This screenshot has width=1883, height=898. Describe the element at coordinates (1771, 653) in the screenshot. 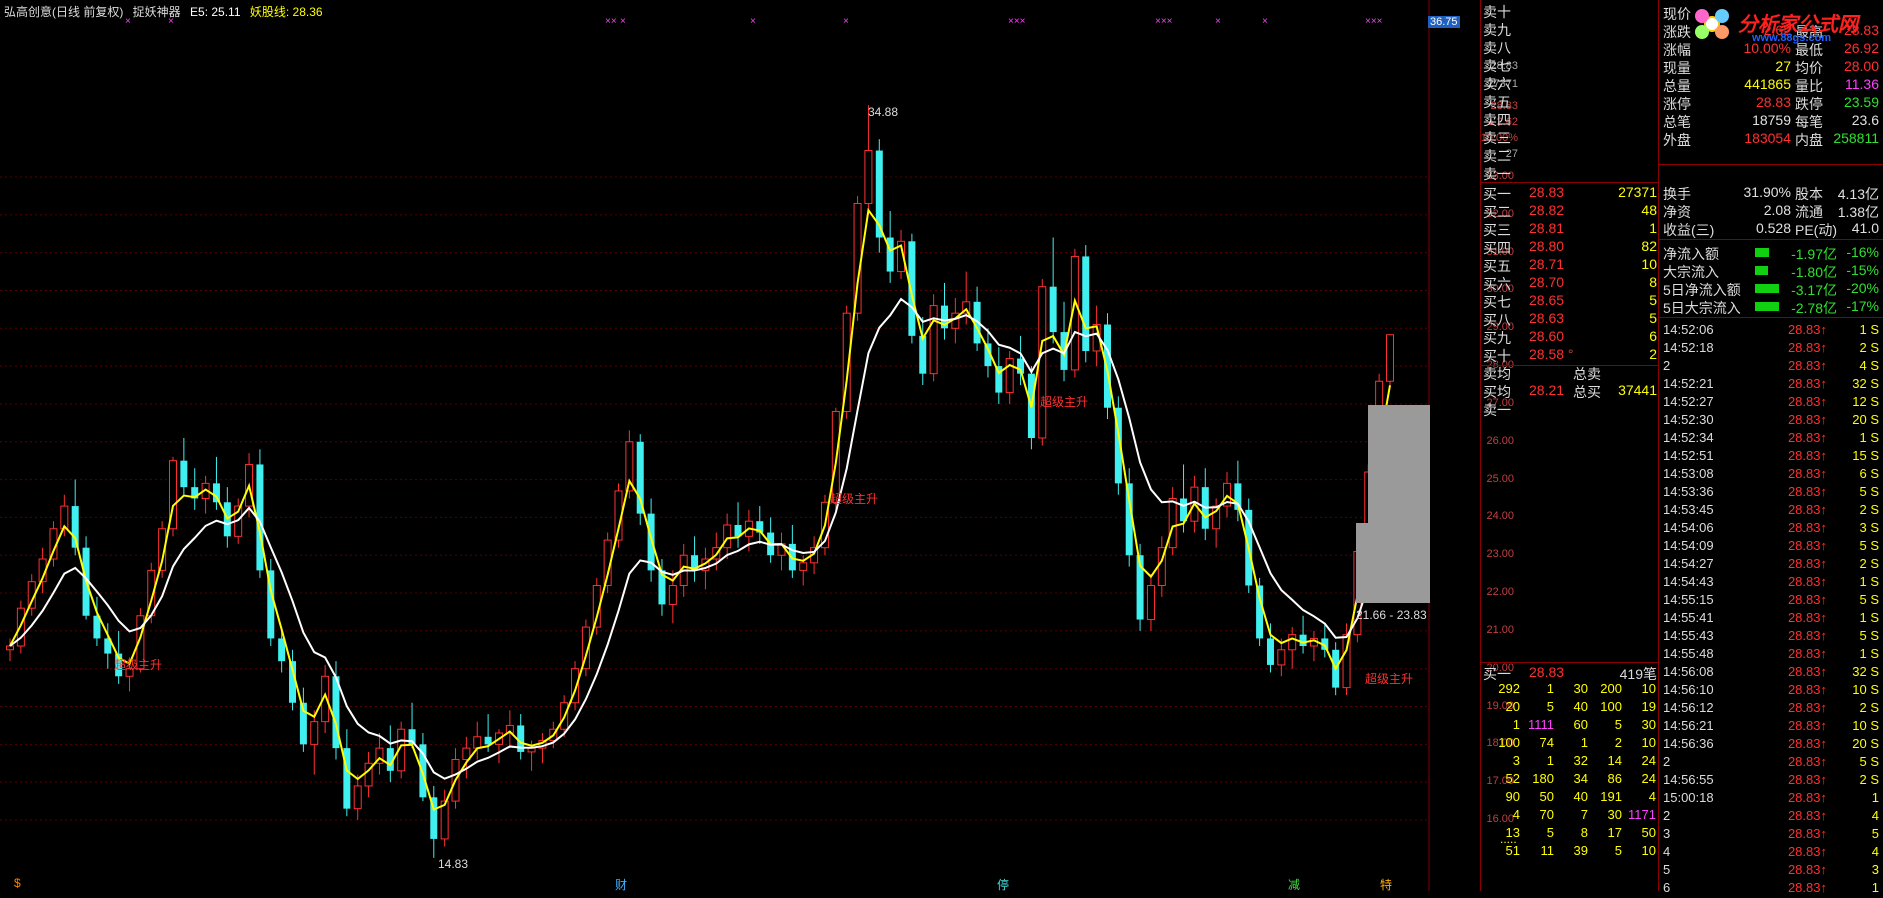

I see `tick-row: 14:55:48 28.83↑ 1 S` at that location.